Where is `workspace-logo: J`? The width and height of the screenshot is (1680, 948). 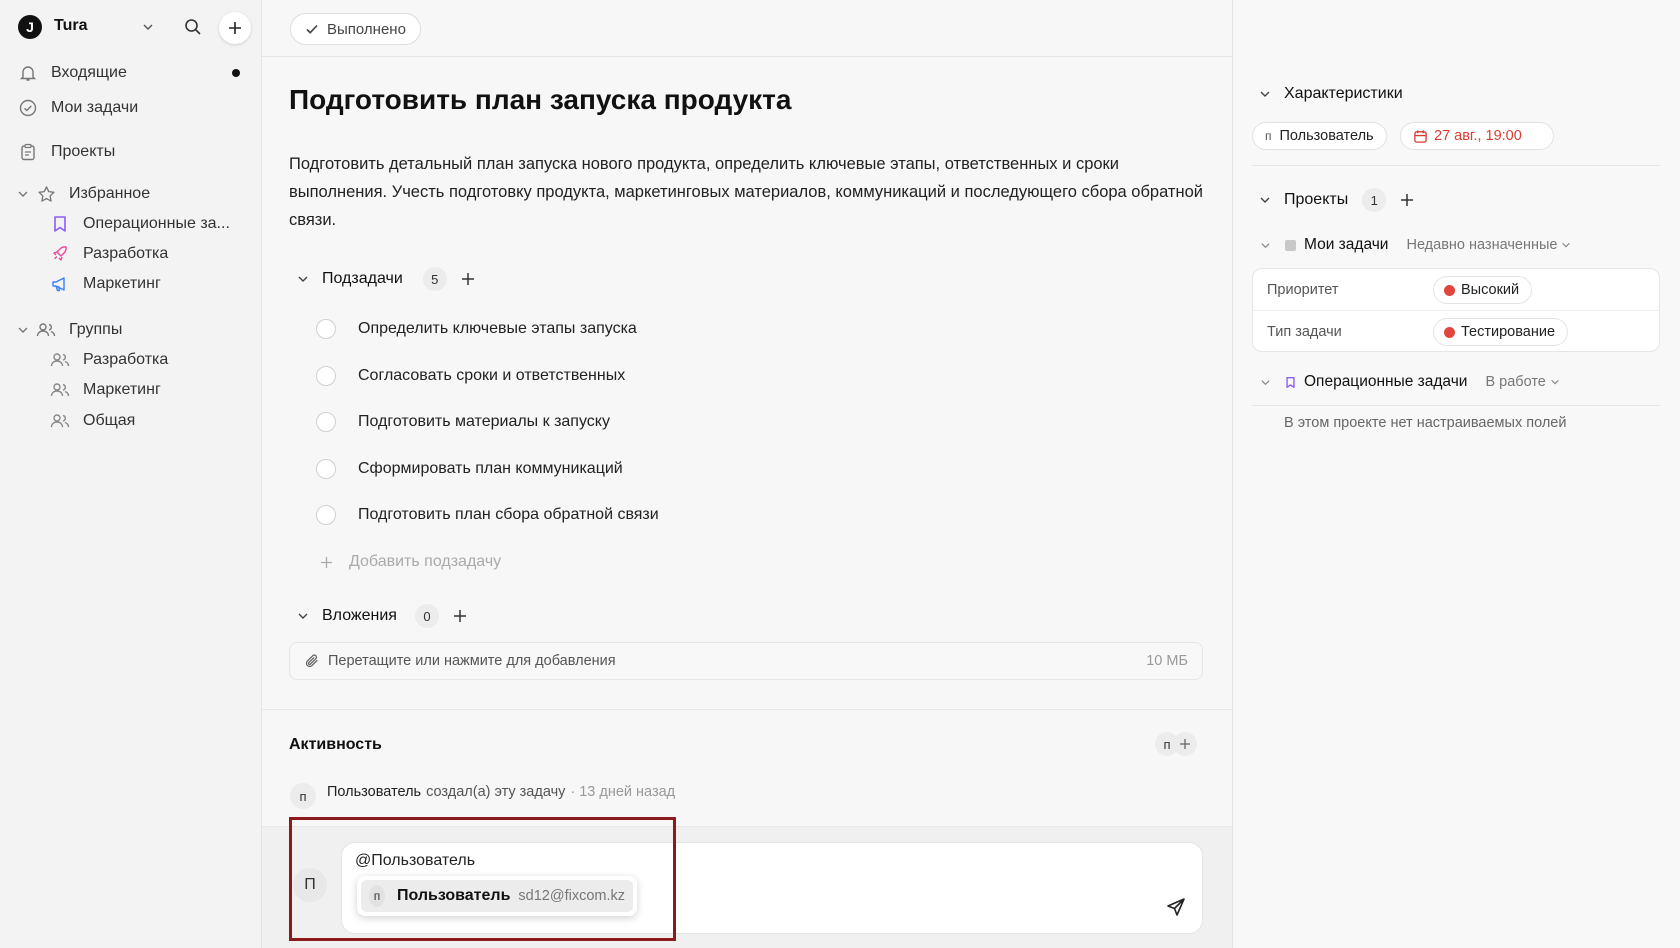 workspace-logo: J is located at coordinates (30, 27).